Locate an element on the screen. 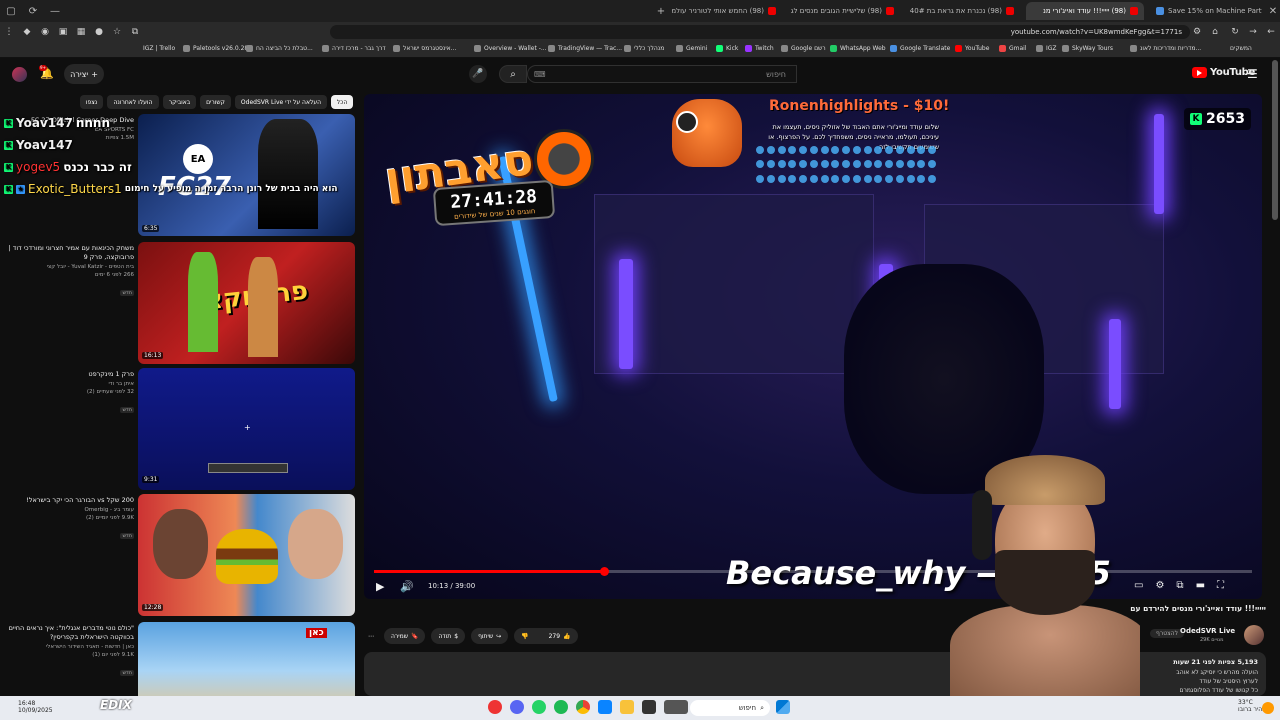  youtube-logo: YouTube is located at coordinates (1223, 72).